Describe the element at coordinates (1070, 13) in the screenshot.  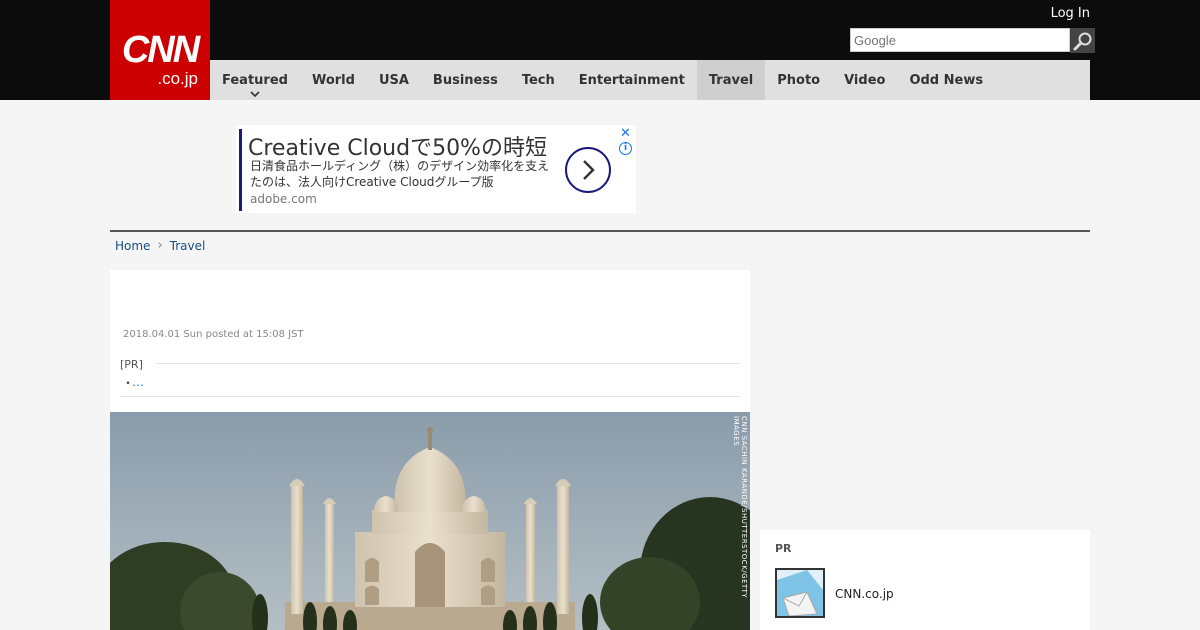
I see `login-link: Log In` at that location.